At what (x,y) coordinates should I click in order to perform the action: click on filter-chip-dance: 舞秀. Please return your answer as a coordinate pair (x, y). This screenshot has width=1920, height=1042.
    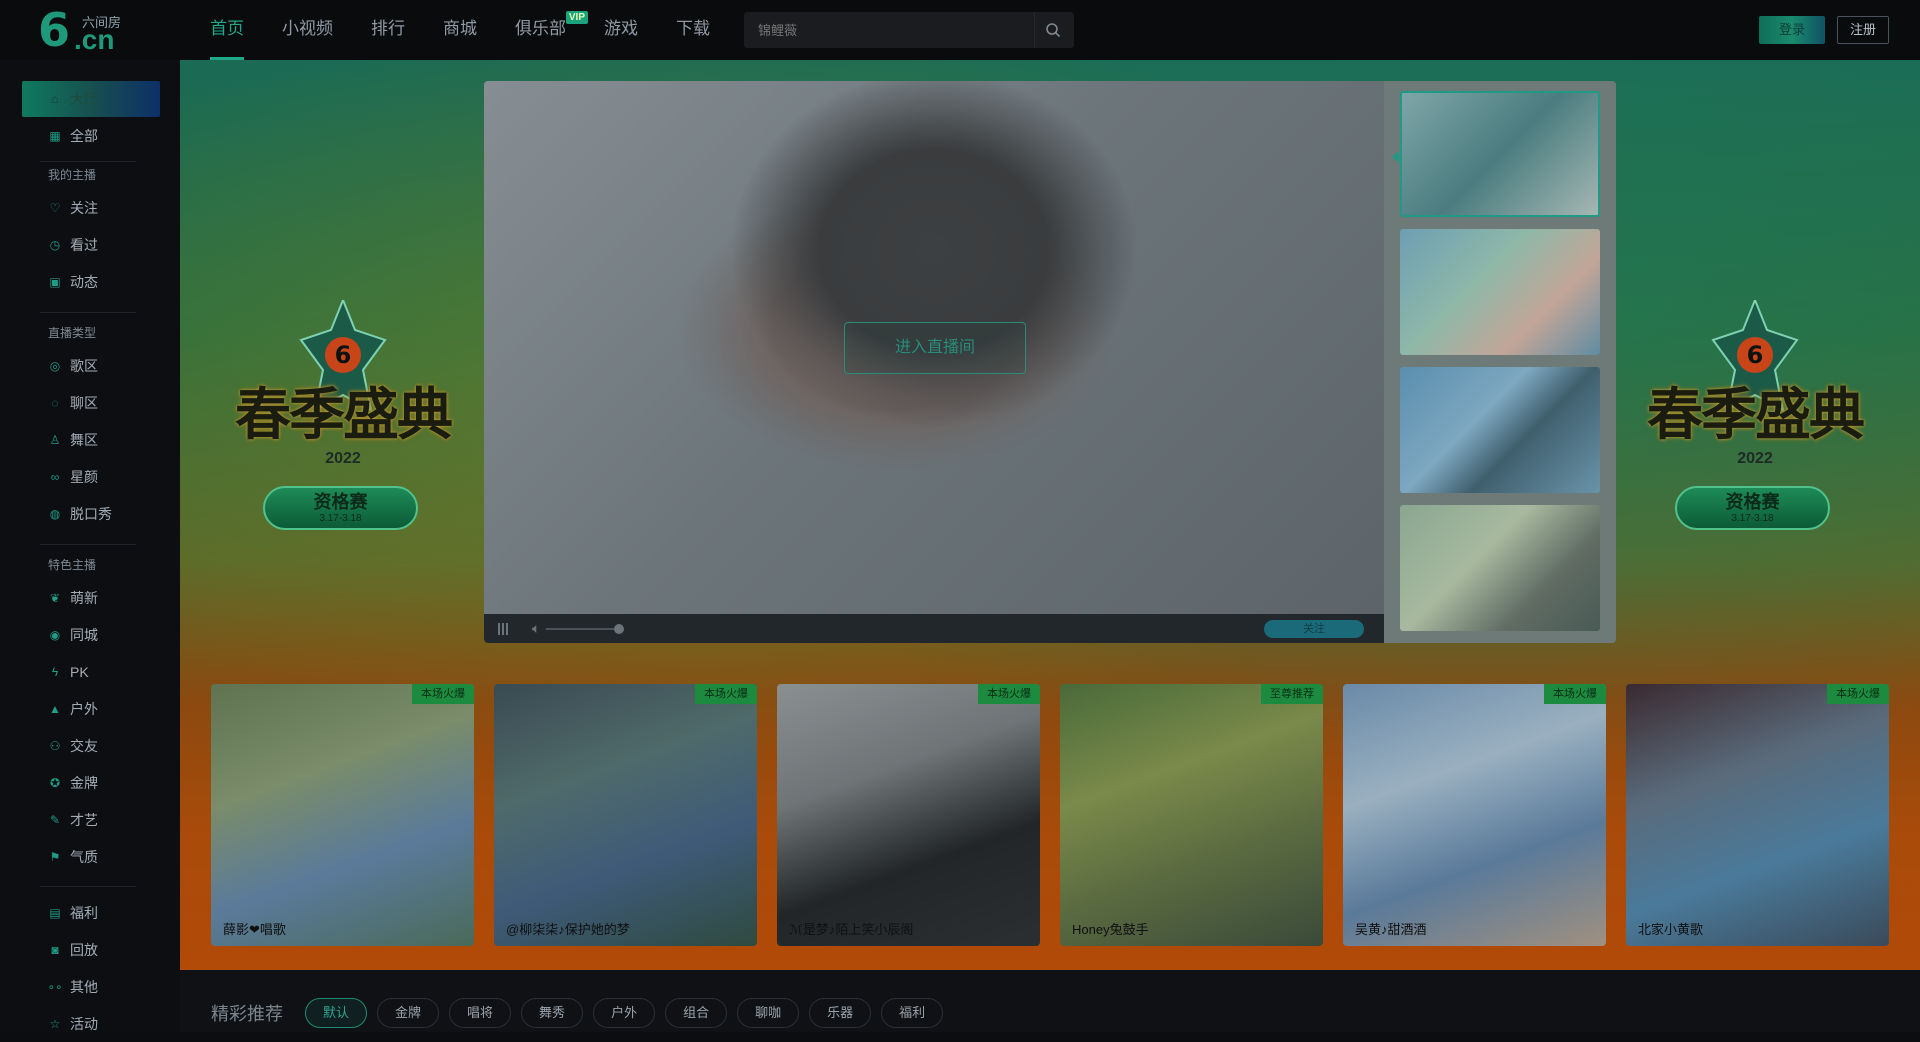
    Looking at the image, I should click on (552, 1013).